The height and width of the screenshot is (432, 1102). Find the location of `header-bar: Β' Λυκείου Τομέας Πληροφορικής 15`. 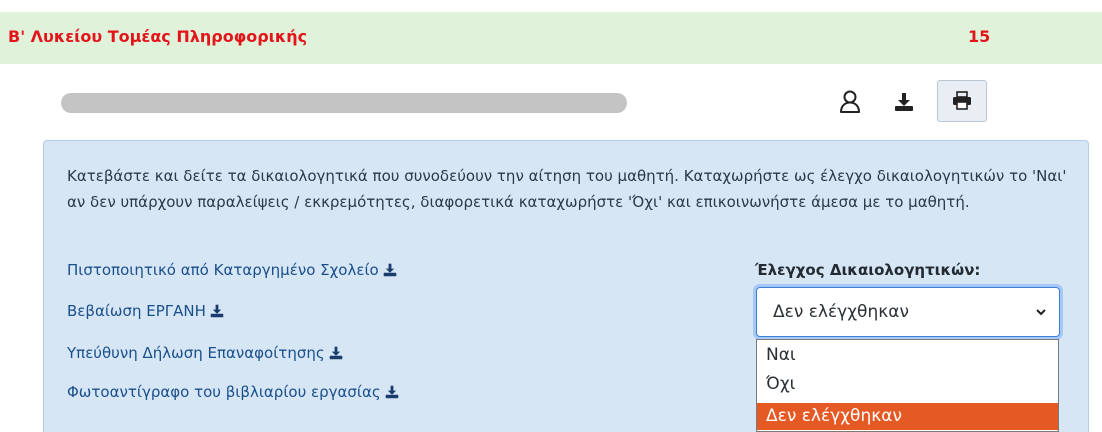

header-bar: Β' Λυκείου Τομέας Πληροφορικής 15 is located at coordinates (551, 38).